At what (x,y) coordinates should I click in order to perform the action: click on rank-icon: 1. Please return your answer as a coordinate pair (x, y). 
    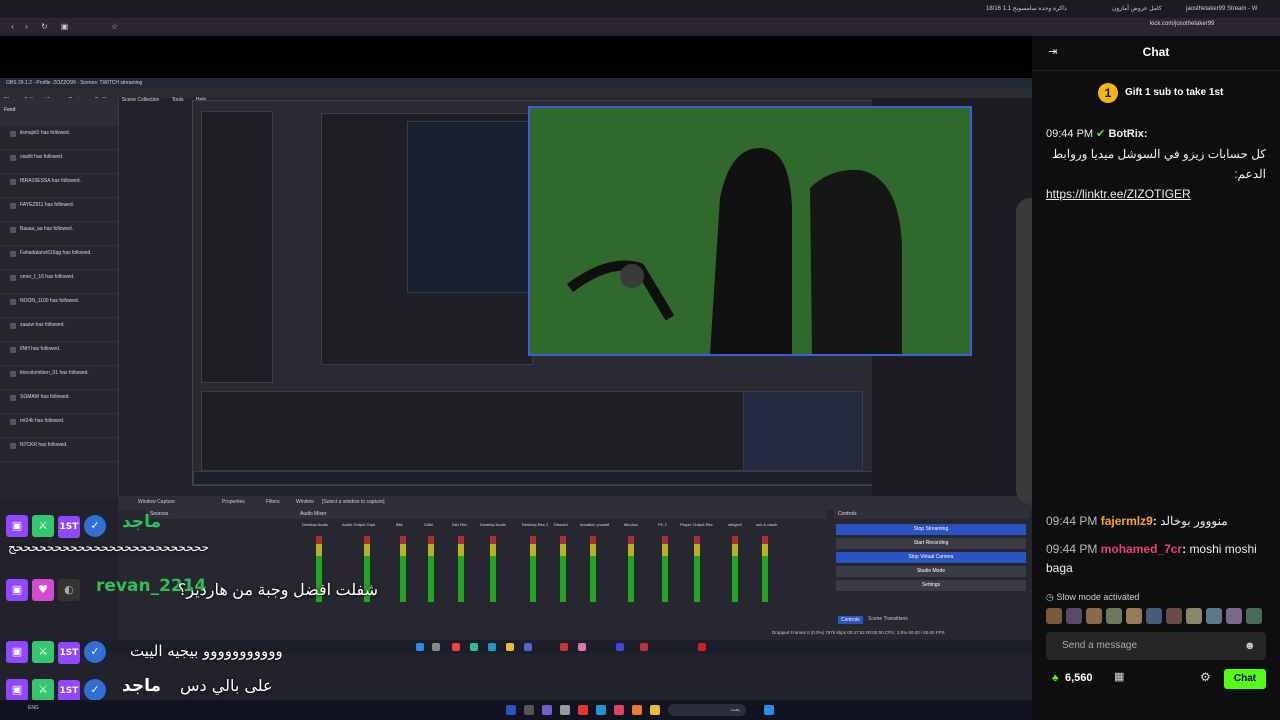
    Looking at the image, I should click on (1108, 93).